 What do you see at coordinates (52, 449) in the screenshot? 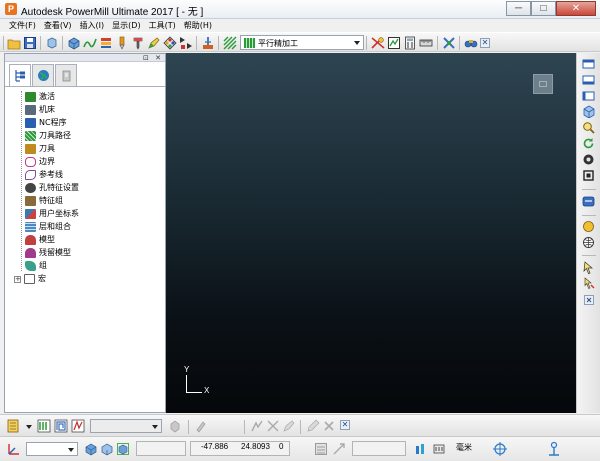
I see `workplane-dropdown` at bounding box center [52, 449].